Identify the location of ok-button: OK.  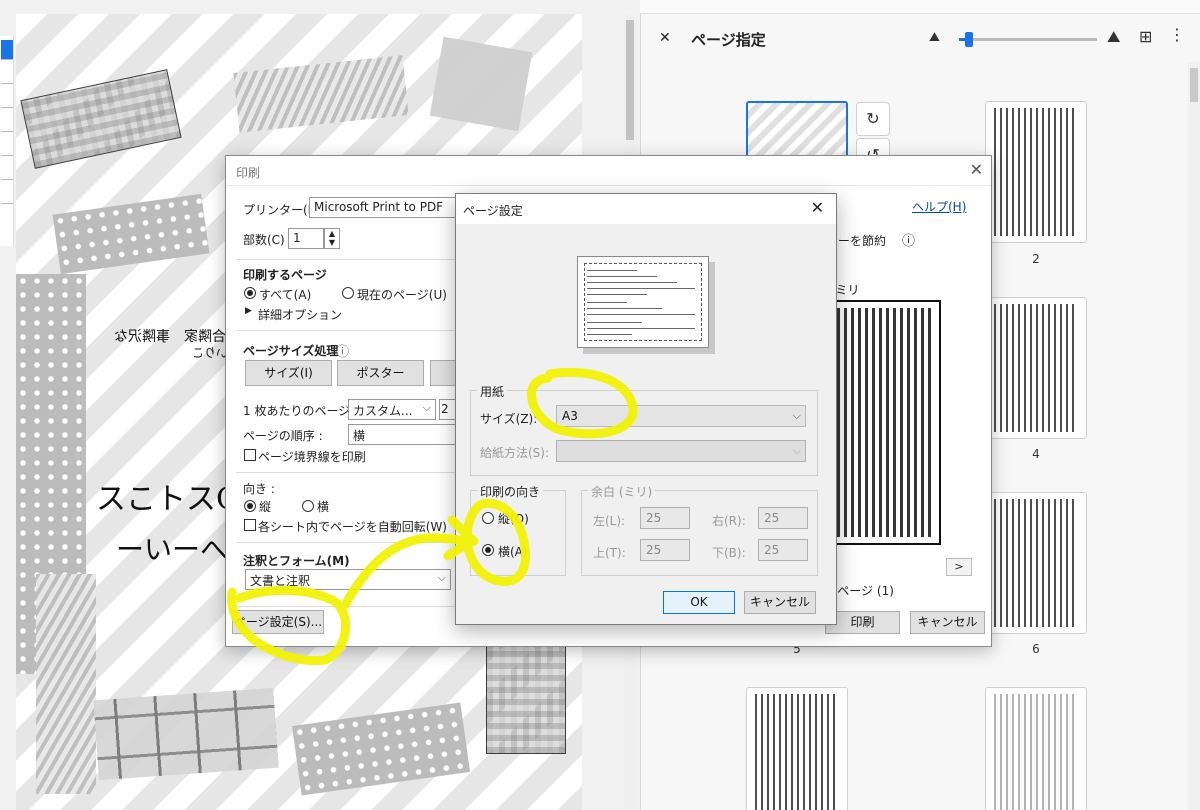
(699, 602).